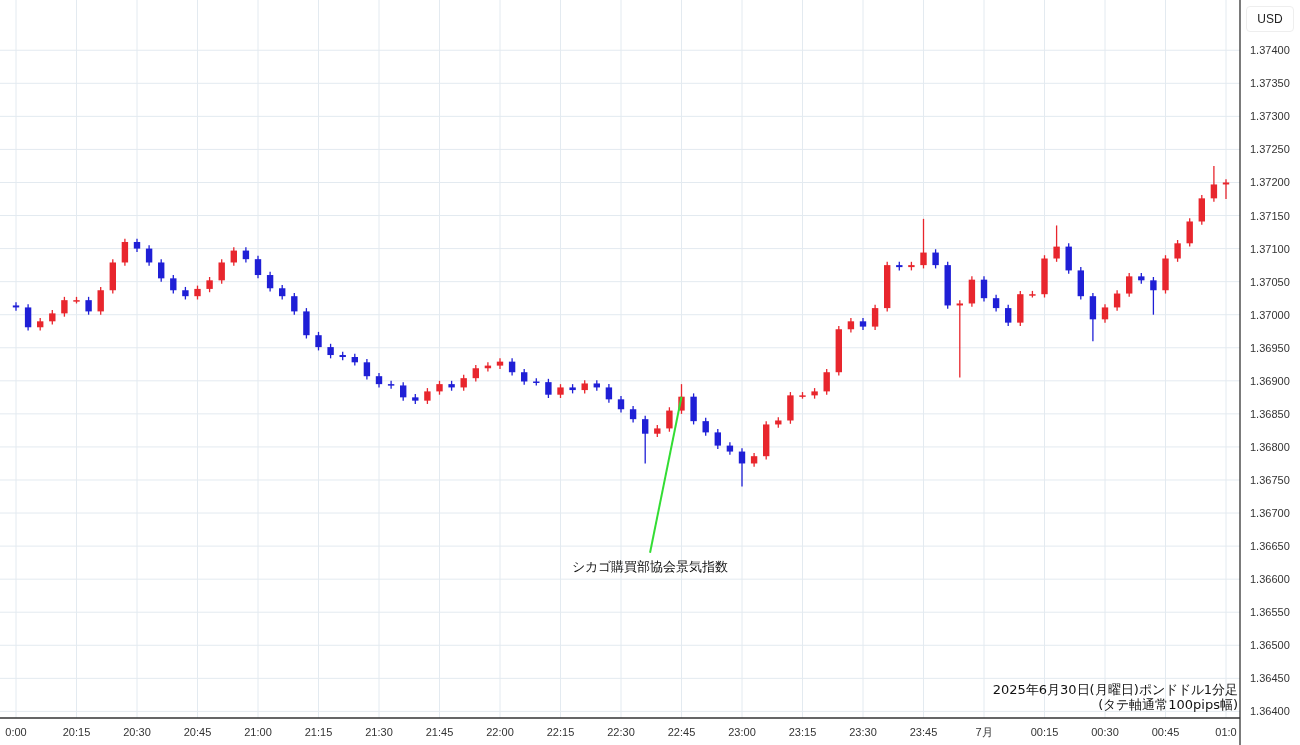  What do you see at coordinates (1270, 645) in the screenshot?
I see `y-axis-label: 1.36500` at bounding box center [1270, 645].